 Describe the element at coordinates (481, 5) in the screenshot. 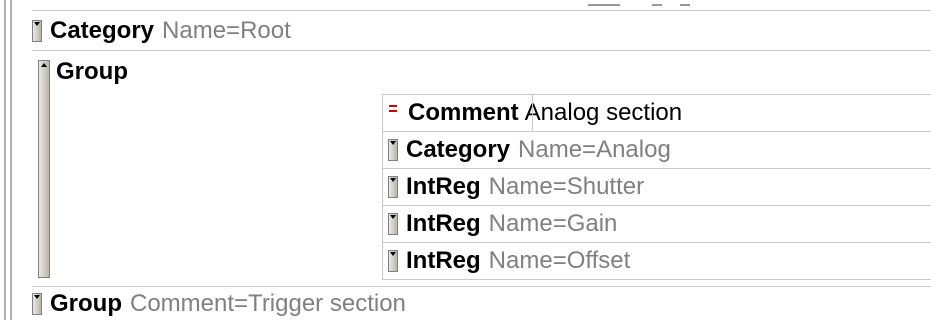

I see `previous-row-edge` at that location.